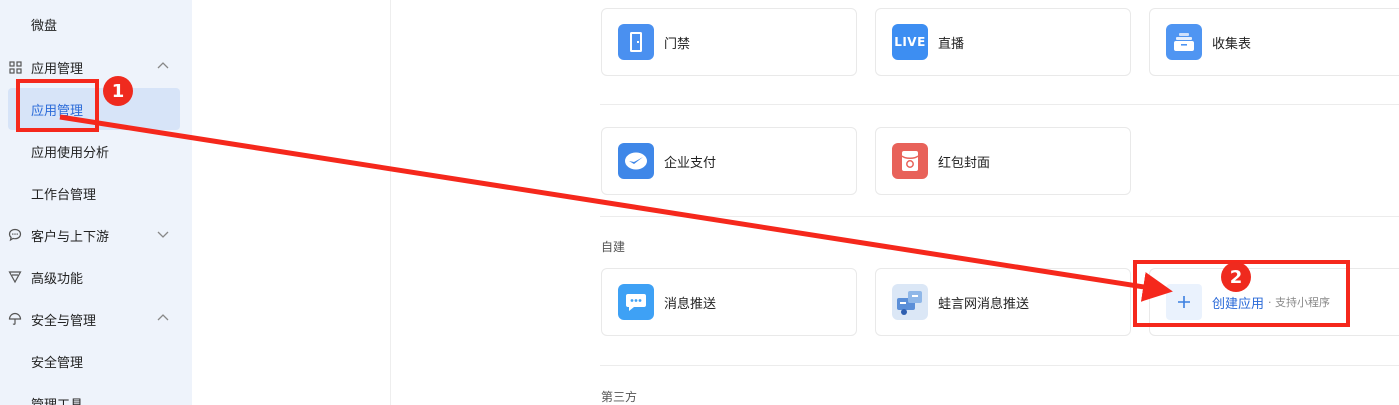 Image resolution: width=1399 pixels, height=405 pixels. I want to click on sidebar-item-label: 客户与上下游, so click(70, 237).